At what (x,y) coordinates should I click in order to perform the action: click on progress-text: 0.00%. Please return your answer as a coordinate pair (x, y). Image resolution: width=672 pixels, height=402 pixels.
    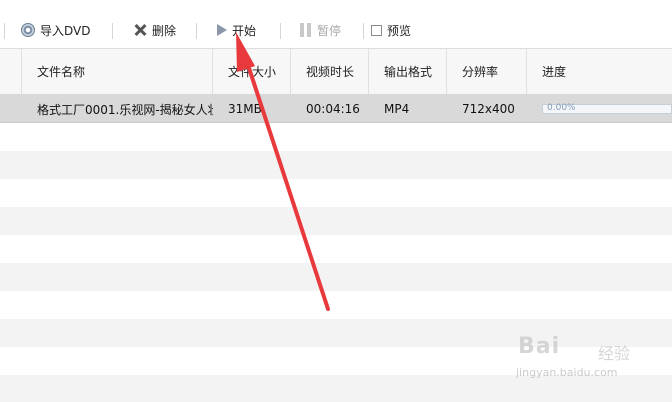
    Looking at the image, I should click on (561, 108).